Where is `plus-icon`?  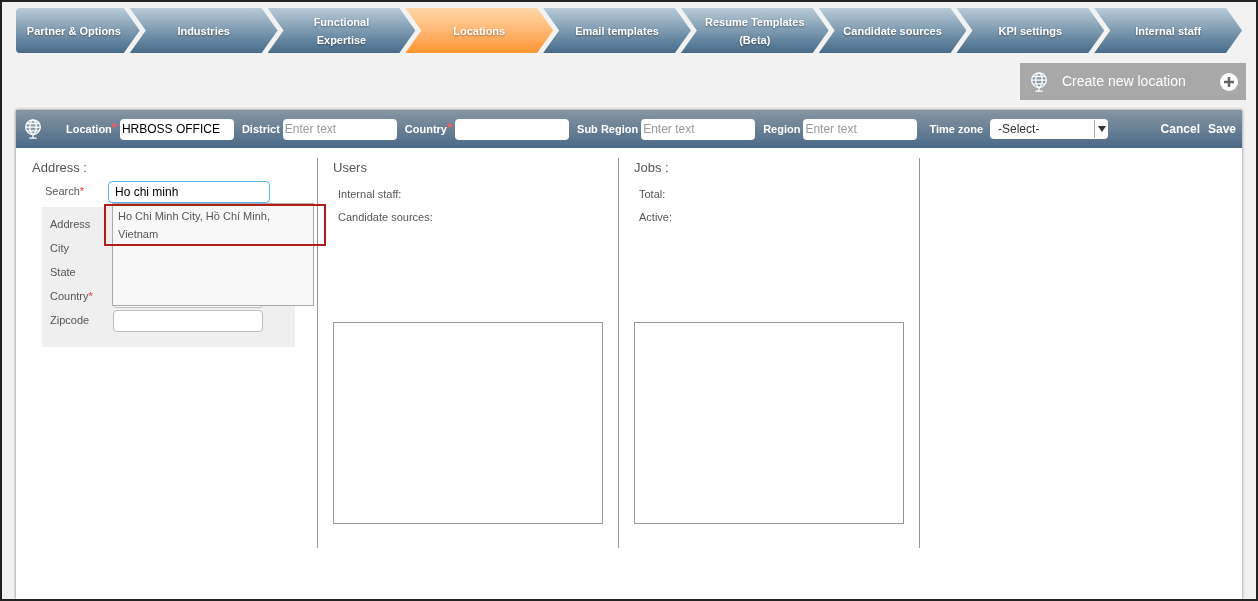 plus-icon is located at coordinates (1229, 81).